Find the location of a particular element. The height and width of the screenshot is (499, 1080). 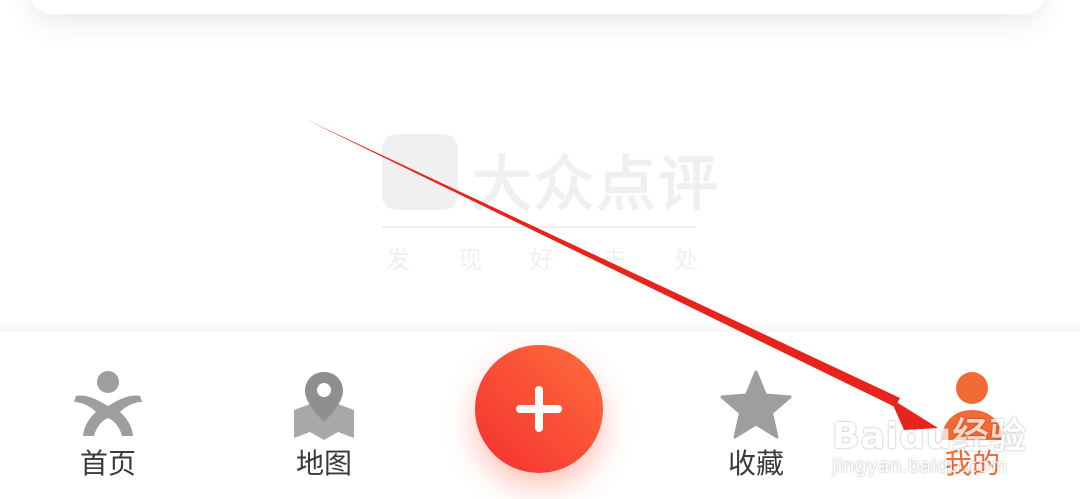

watermark-title: 大众点评 is located at coordinates (596, 185).